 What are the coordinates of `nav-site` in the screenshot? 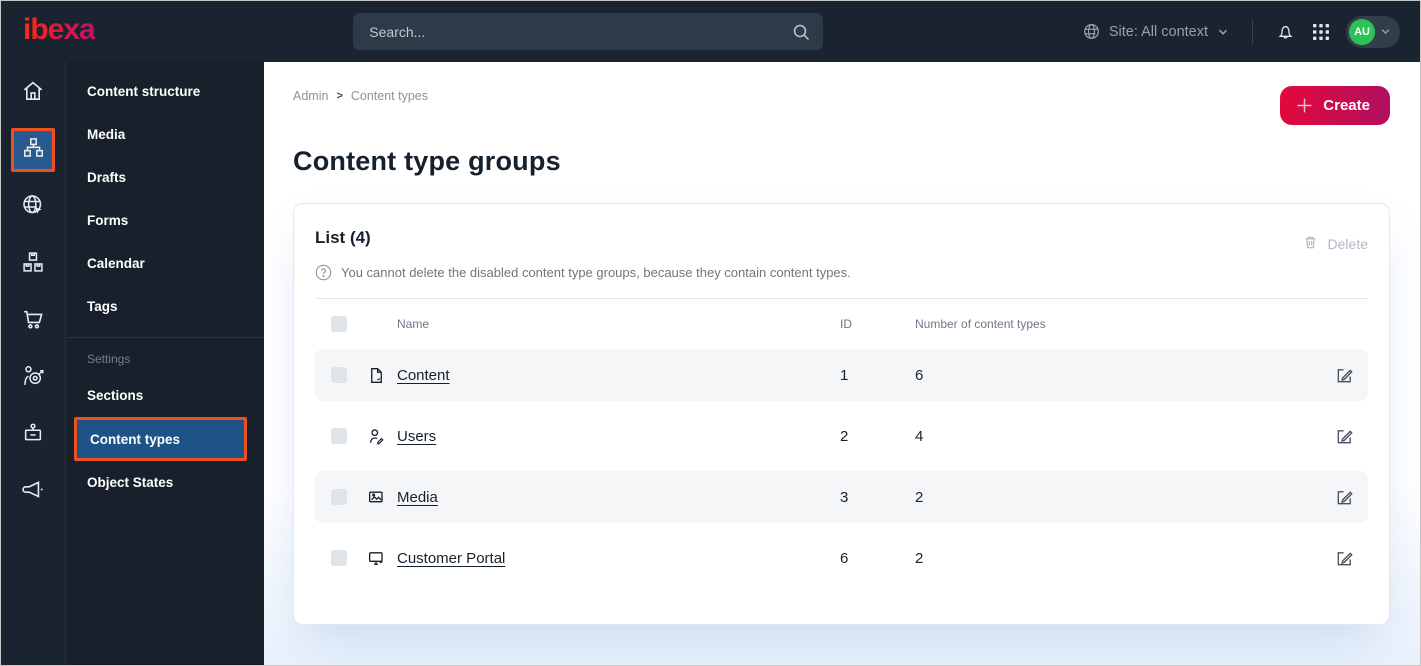 It's located at (33, 207).